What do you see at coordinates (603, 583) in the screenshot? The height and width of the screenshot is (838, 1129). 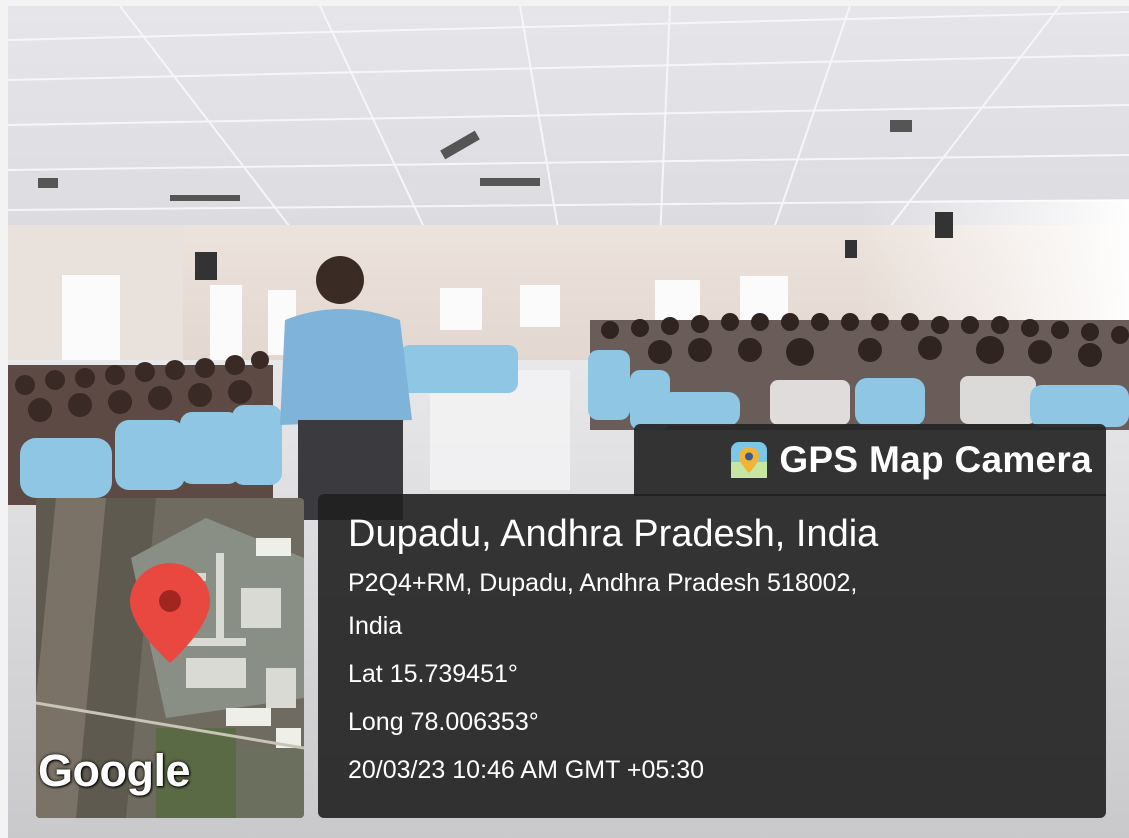 I see `address-line-1: P2Q4+RM, Dupadu, Andhra Pradesh 518002,` at bounding box center [603, 583].